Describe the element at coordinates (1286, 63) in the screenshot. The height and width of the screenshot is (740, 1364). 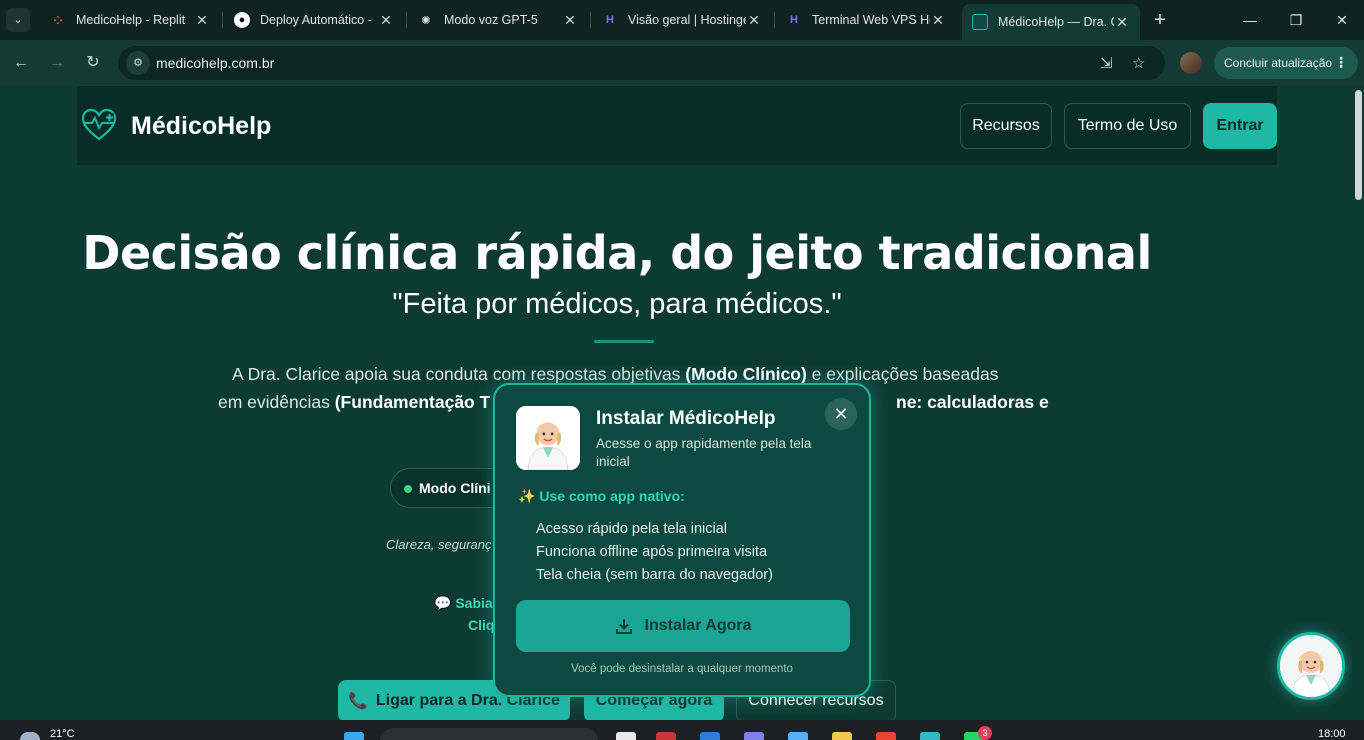
I see `update-button: Concluir atualização ⋮` at that location.